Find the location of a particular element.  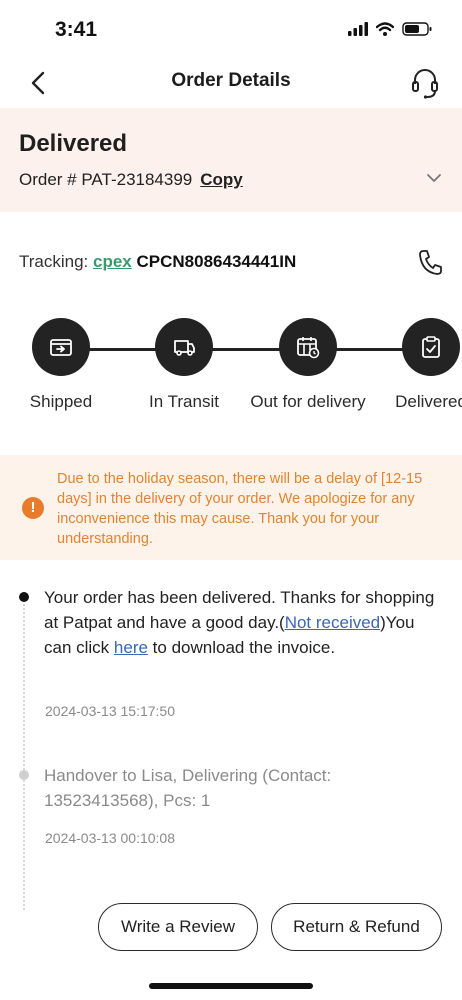

signal-icon is located at coordinates (358, 29).